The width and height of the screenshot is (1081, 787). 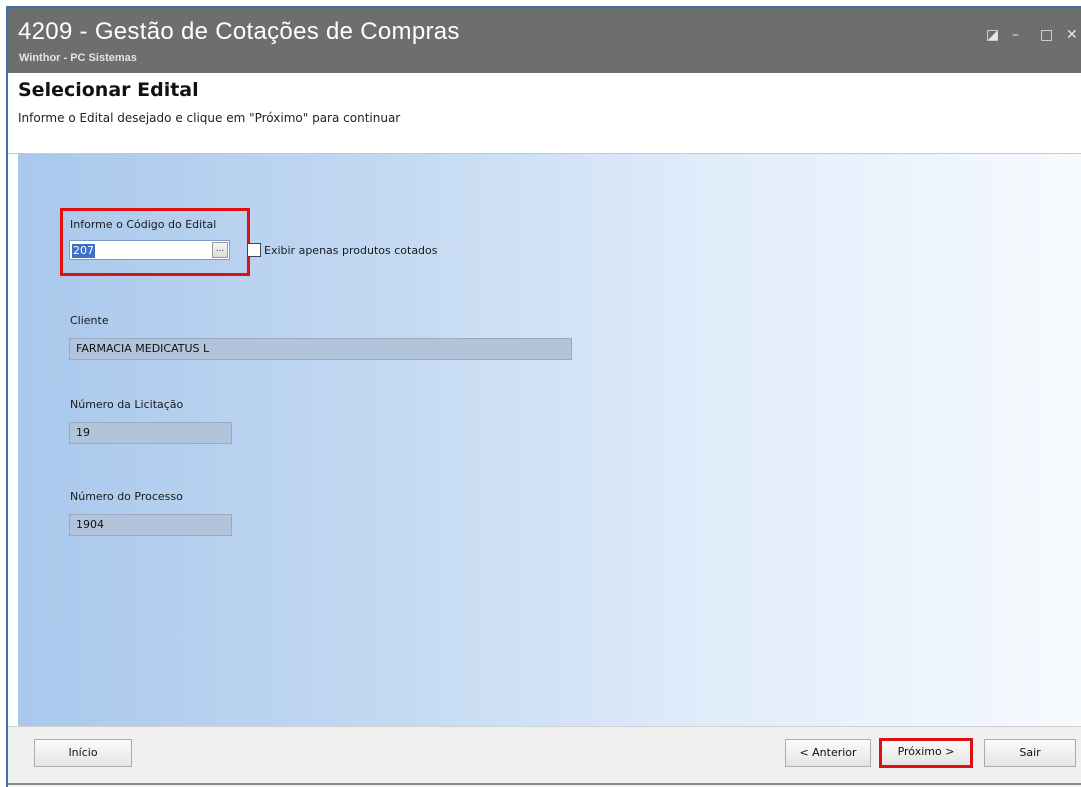 I want to click on exibir-cotados-label: Exibir apenas produtos cotados, so click(x=351, y=250).